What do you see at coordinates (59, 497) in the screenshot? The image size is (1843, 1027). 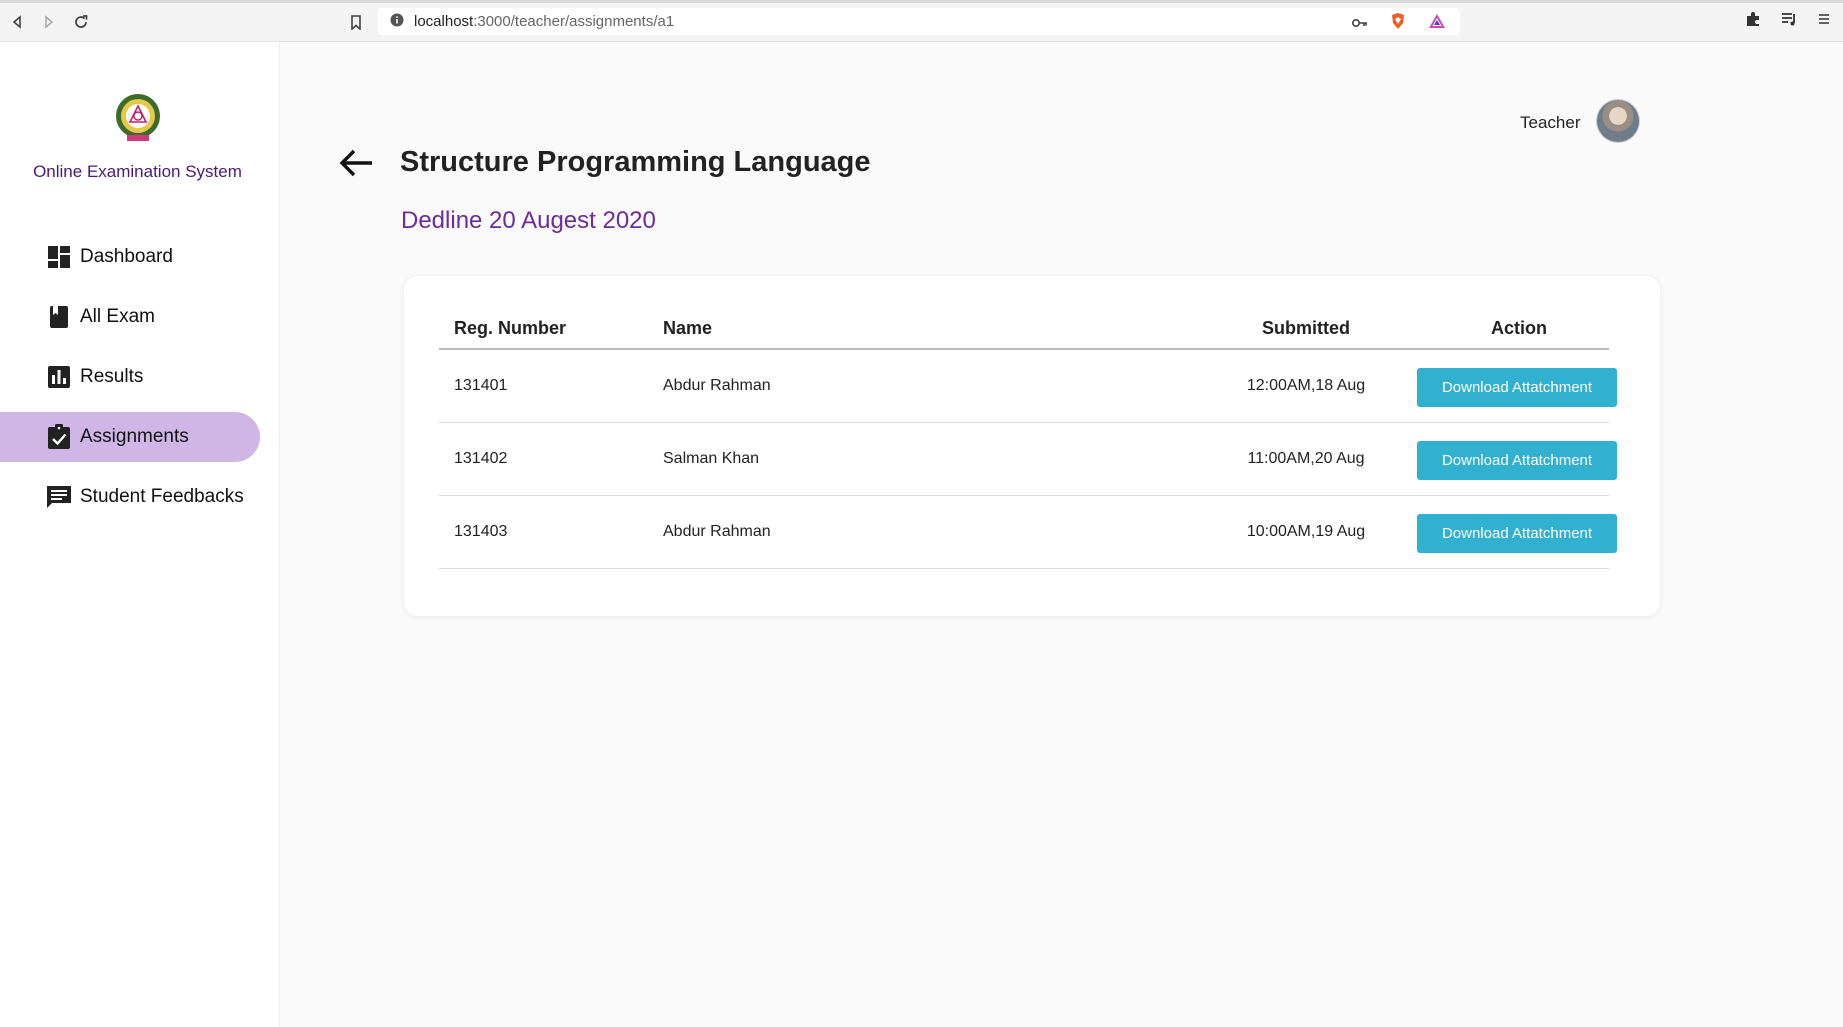 I see `feedback-icon` at bounding box center [59, 497].